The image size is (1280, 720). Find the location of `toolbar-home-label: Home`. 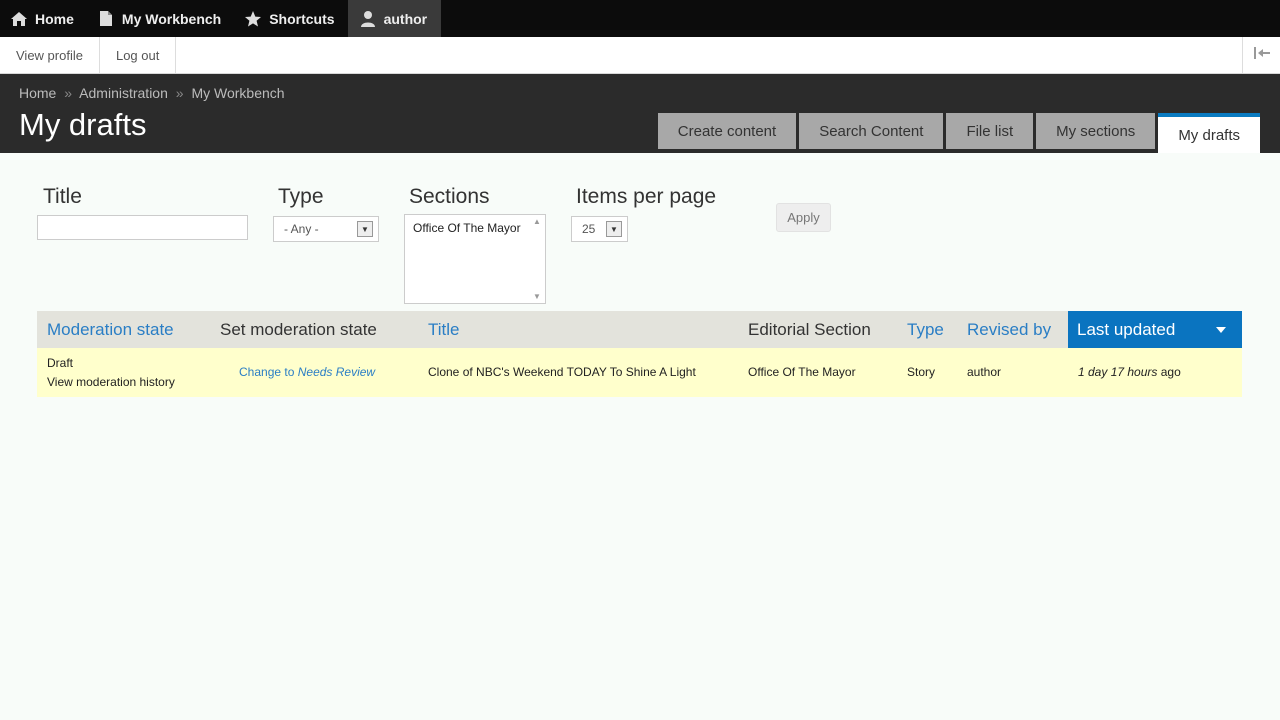

toolbar-home-label: Home is located at coordinates (54, 18).